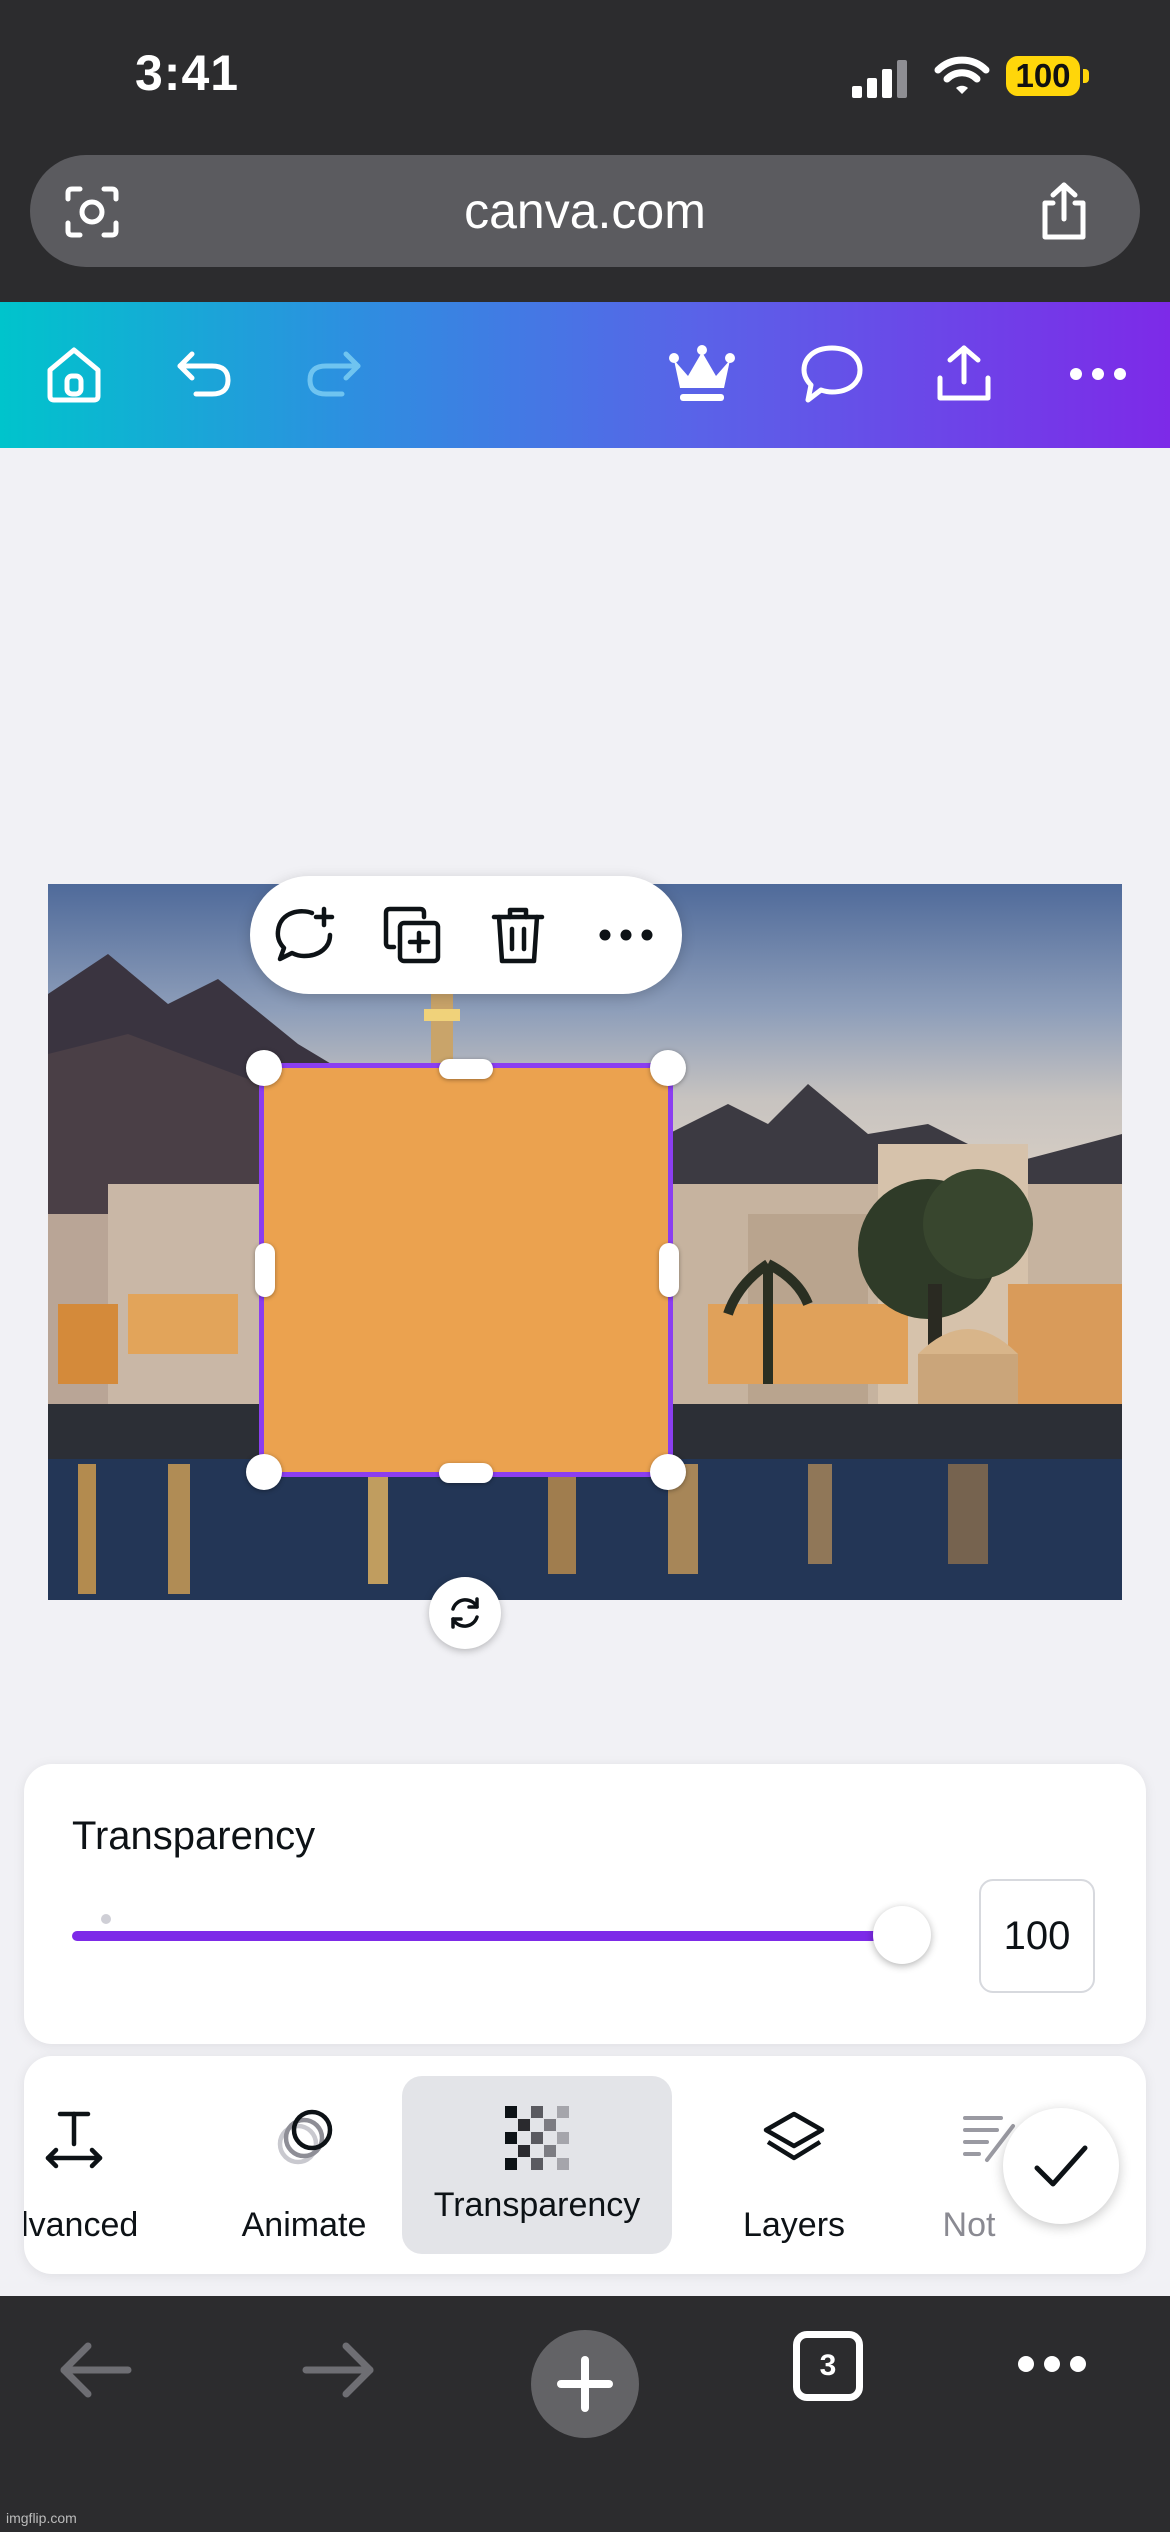 The height and width of the screenshot is (2532, 1170). Describe the element at coordinates (41, 2518) in the screenshot. I see `watermark: imgflip.com` at that location.